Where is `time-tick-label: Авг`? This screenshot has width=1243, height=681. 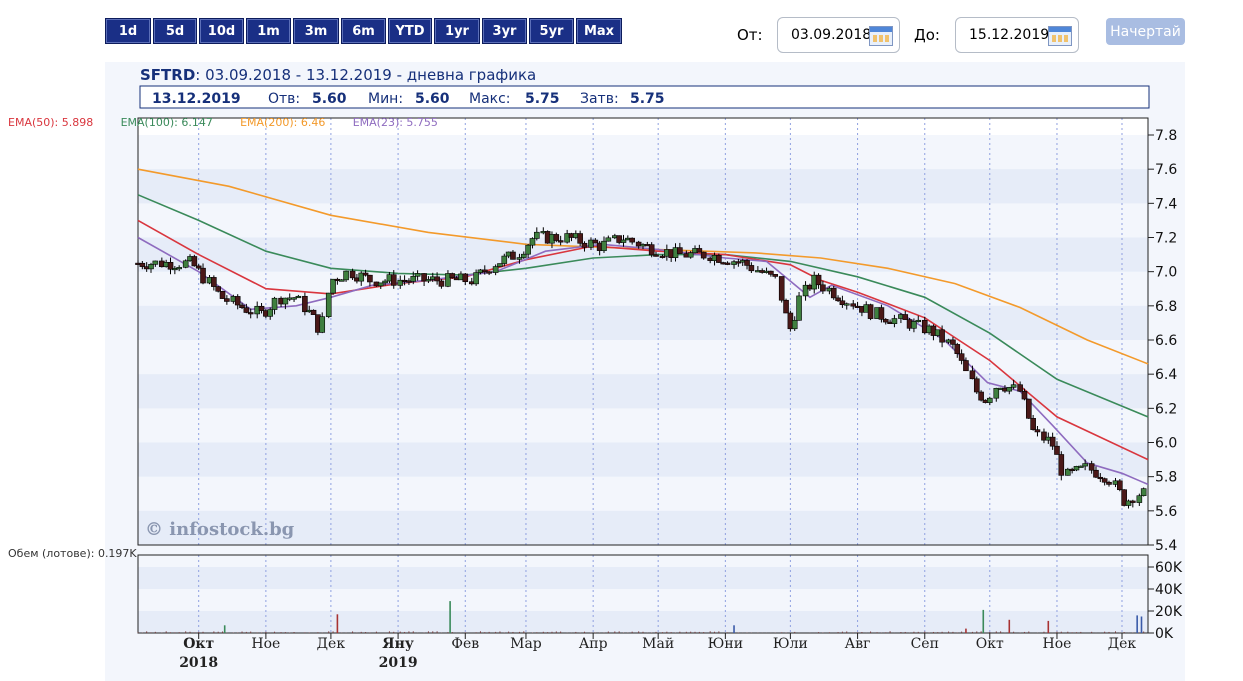
time-tick-label: Авг is located at coordinates (858, 644).